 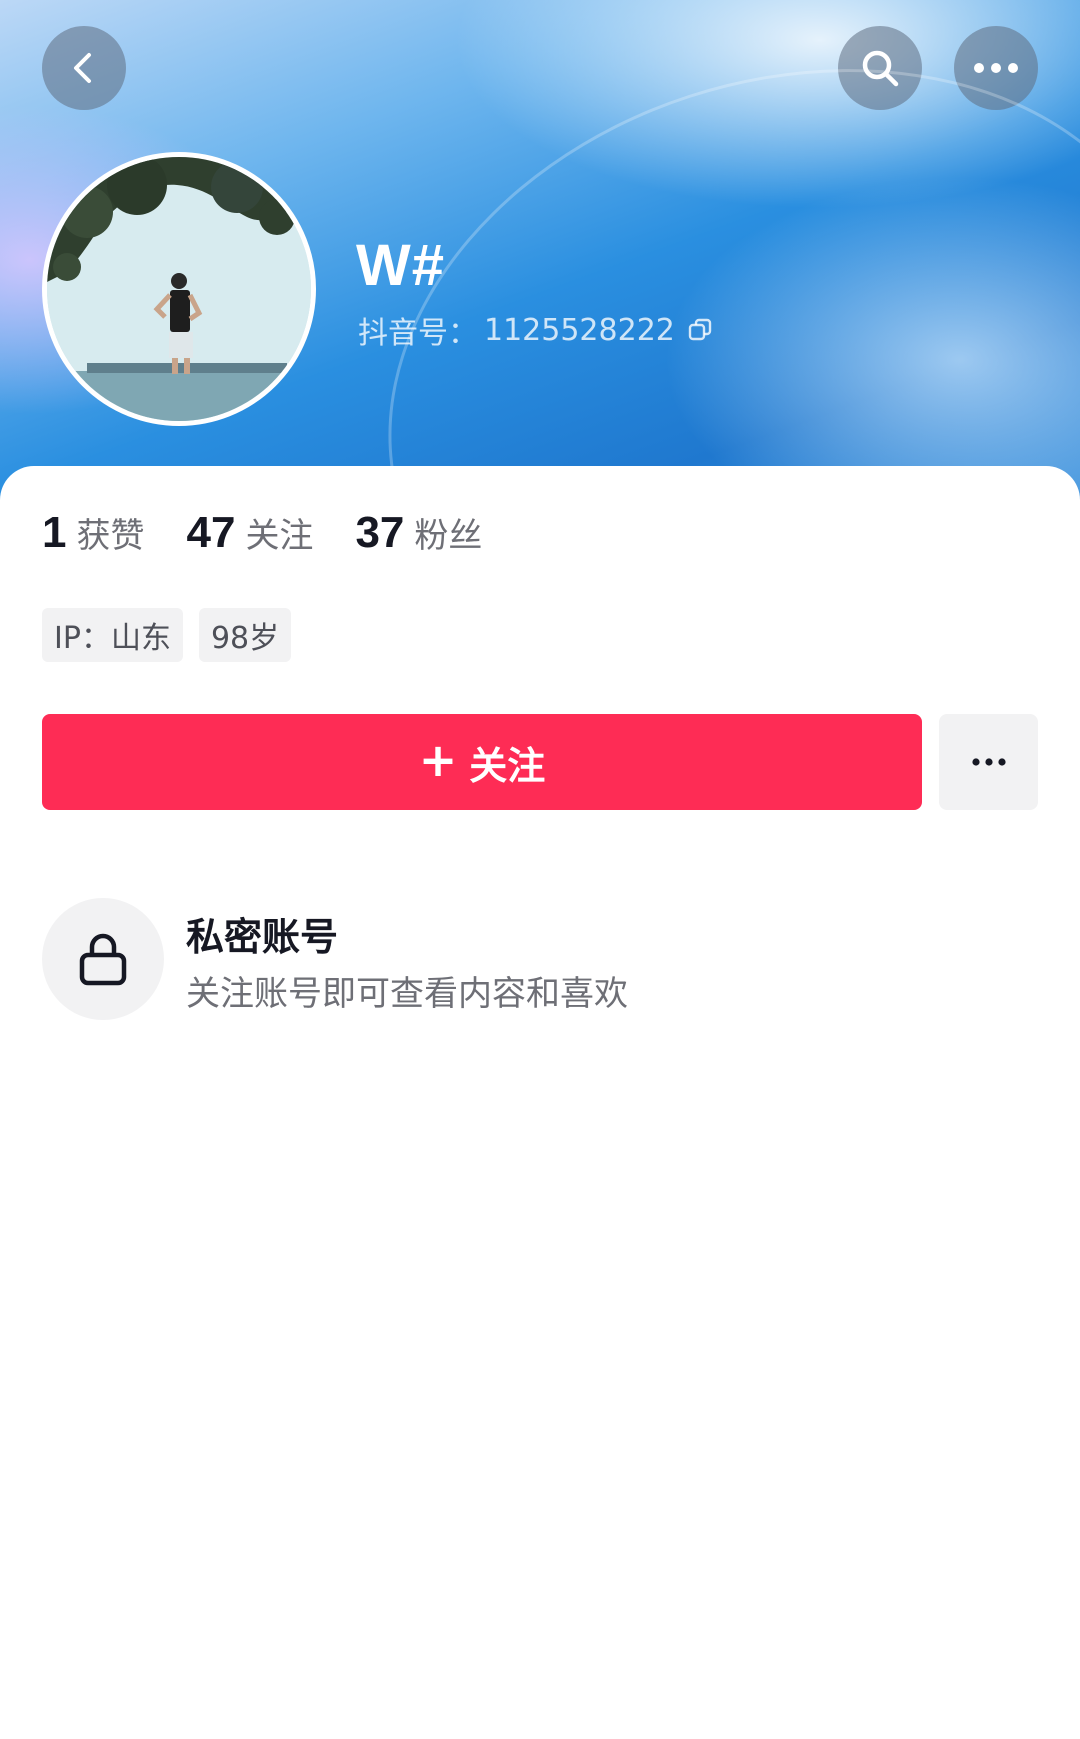 What do you see at coordinates (245, 635) in the screenshot?
I see `age-tag: 98岁` at bounding box center [245, 635].